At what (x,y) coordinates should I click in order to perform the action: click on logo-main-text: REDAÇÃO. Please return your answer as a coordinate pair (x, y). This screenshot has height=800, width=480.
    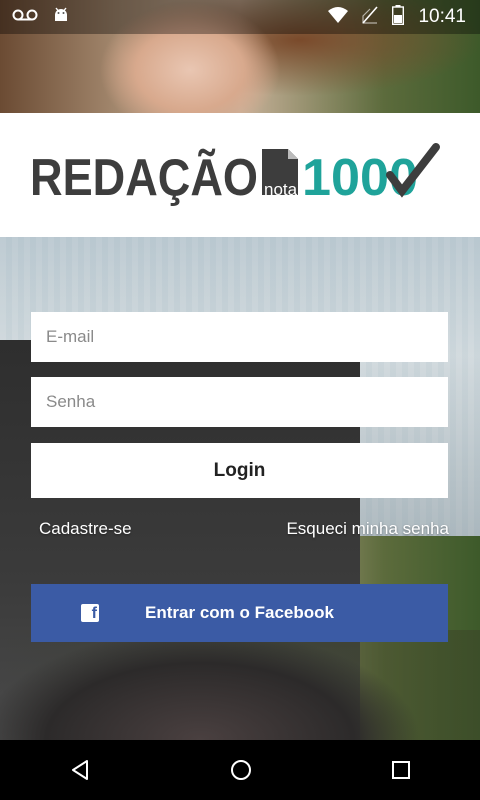
    Looking at the image, I should click on (144, 177).